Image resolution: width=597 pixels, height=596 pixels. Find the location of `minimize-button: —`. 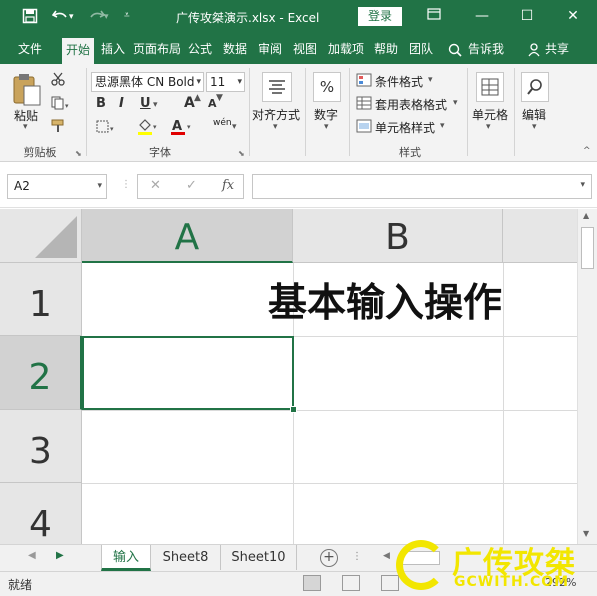

minimize-button: — is located at coordinates (482, 16).